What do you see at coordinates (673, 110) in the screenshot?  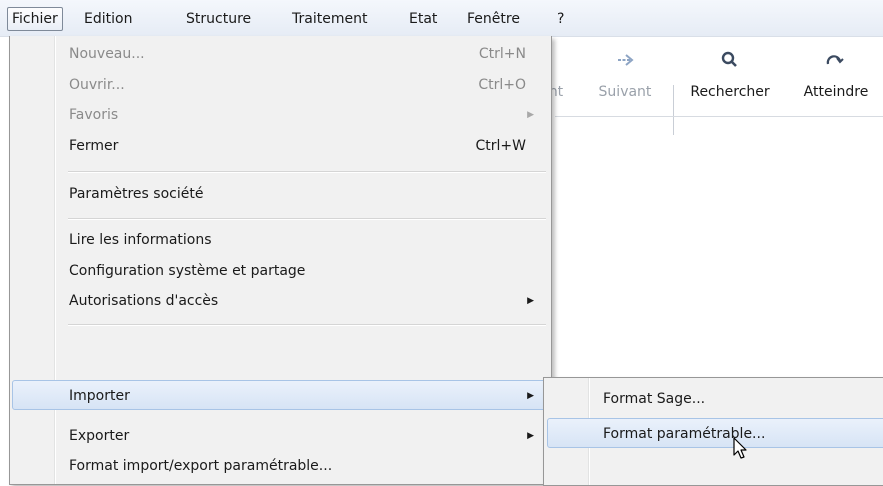 I see `toolbar-separator` at bounding box center [673, 110].